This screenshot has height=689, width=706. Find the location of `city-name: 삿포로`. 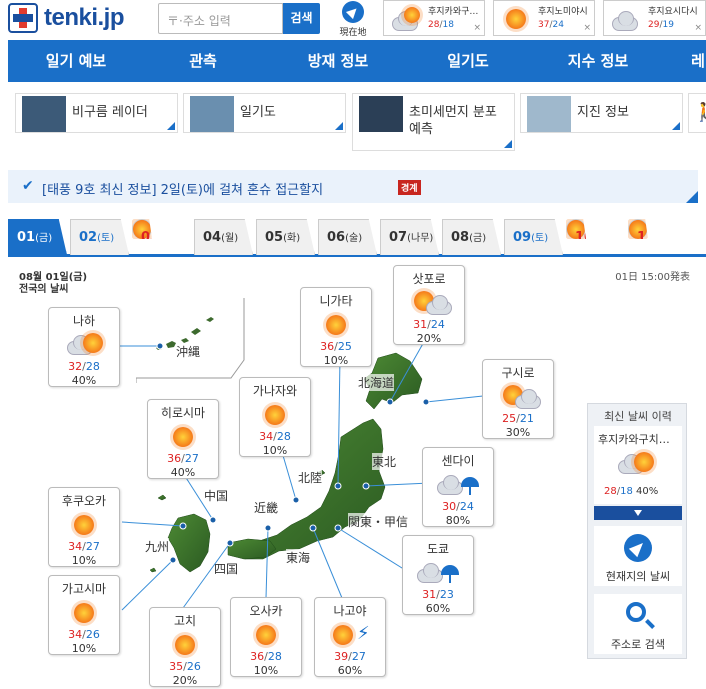

city-name: 삿포로 is located at coordinates (429, 279).